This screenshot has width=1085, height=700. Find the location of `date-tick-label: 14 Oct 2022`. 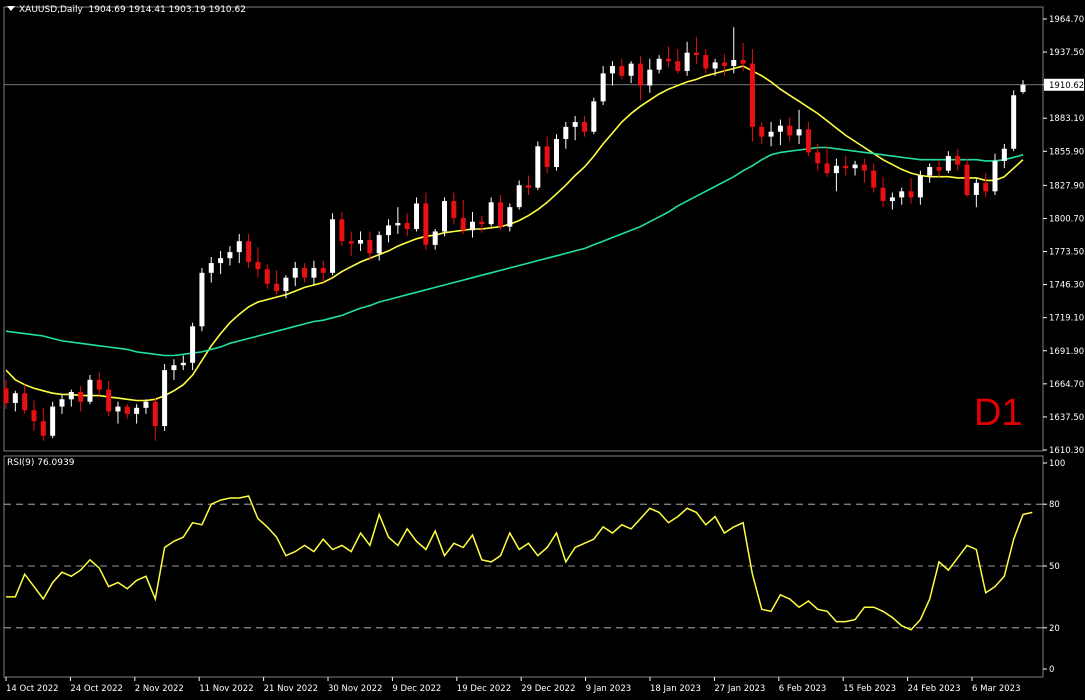

date-tick-label: 14 Oct 2022 is located at coordinates (32, 689).